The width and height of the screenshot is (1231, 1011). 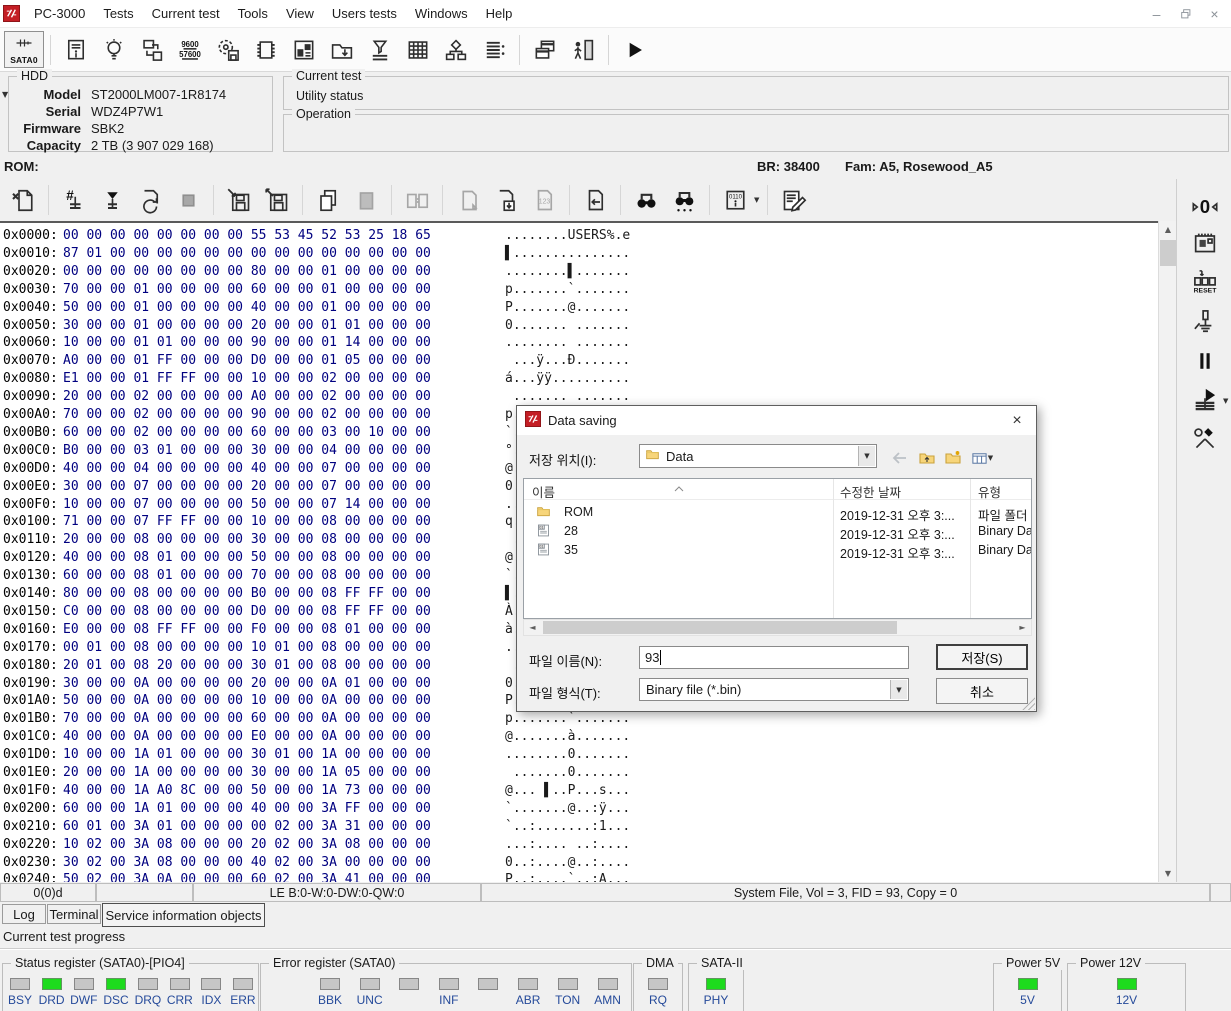 I want to click on close-button: ×, so click(x=1214, y=13).